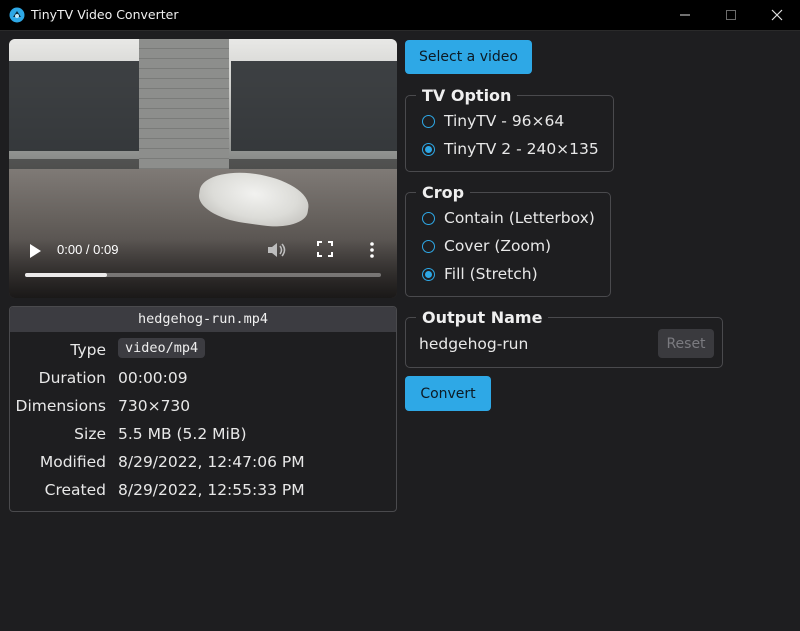 The width and height of the screenshot is (800, 631). Describe the element at coordinates (60, 406) in the screenshot. I see `info-label: Dimensions` at that location.